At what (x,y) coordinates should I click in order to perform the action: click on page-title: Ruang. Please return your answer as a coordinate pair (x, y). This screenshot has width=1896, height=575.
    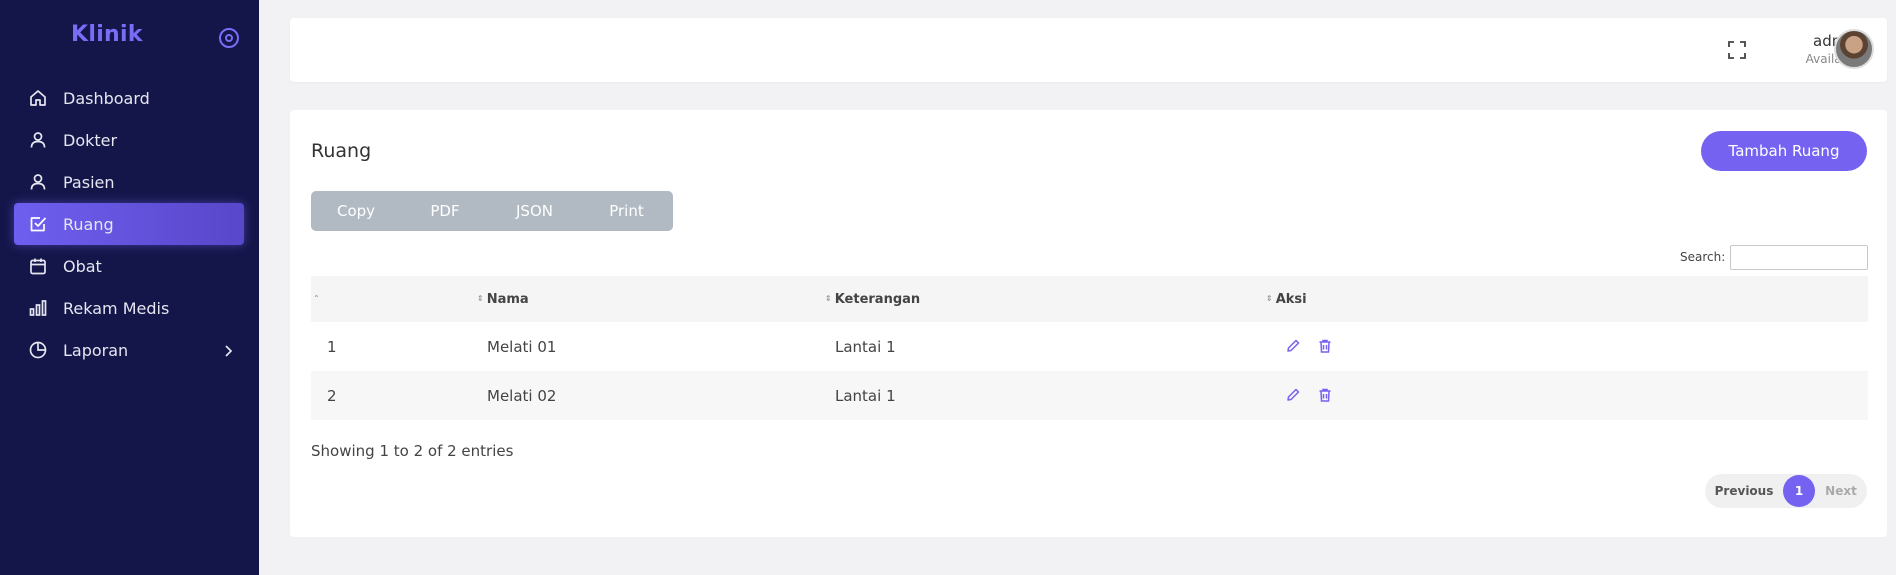
    Looking at the image, I should click on (341, 151).